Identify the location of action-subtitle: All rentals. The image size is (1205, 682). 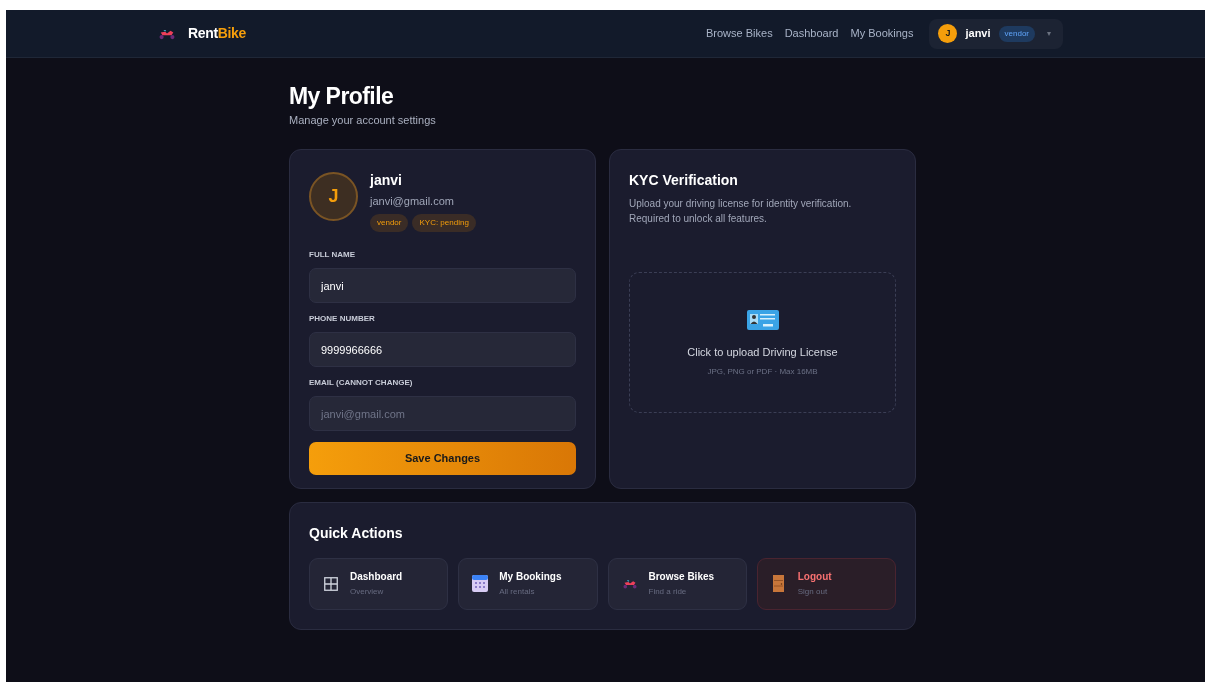
(517, 592).